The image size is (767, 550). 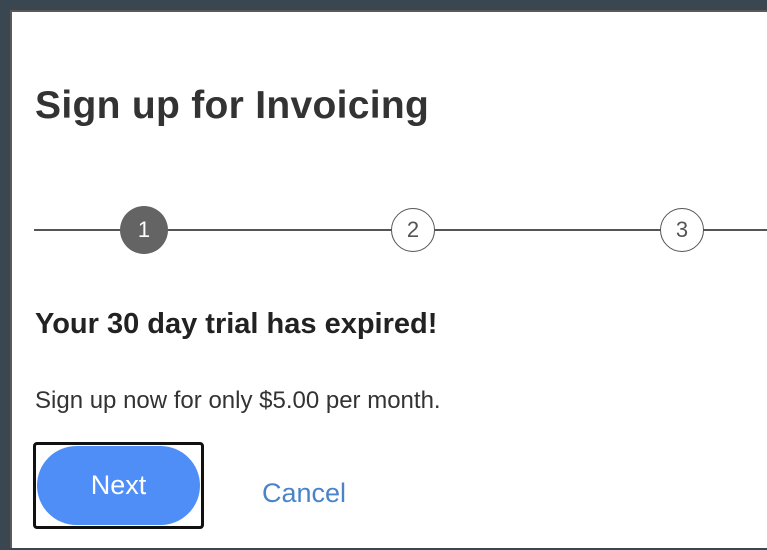 I want to click on pricing-message: Sign up now for only $5.00 per month., so click(x=238, y=400).